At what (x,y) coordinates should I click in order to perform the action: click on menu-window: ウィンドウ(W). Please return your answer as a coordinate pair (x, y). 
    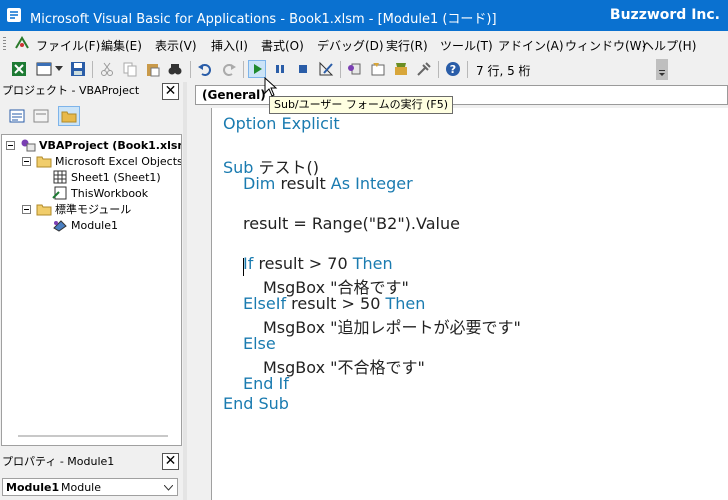
    Looking at the image, I should click on (605, 45).